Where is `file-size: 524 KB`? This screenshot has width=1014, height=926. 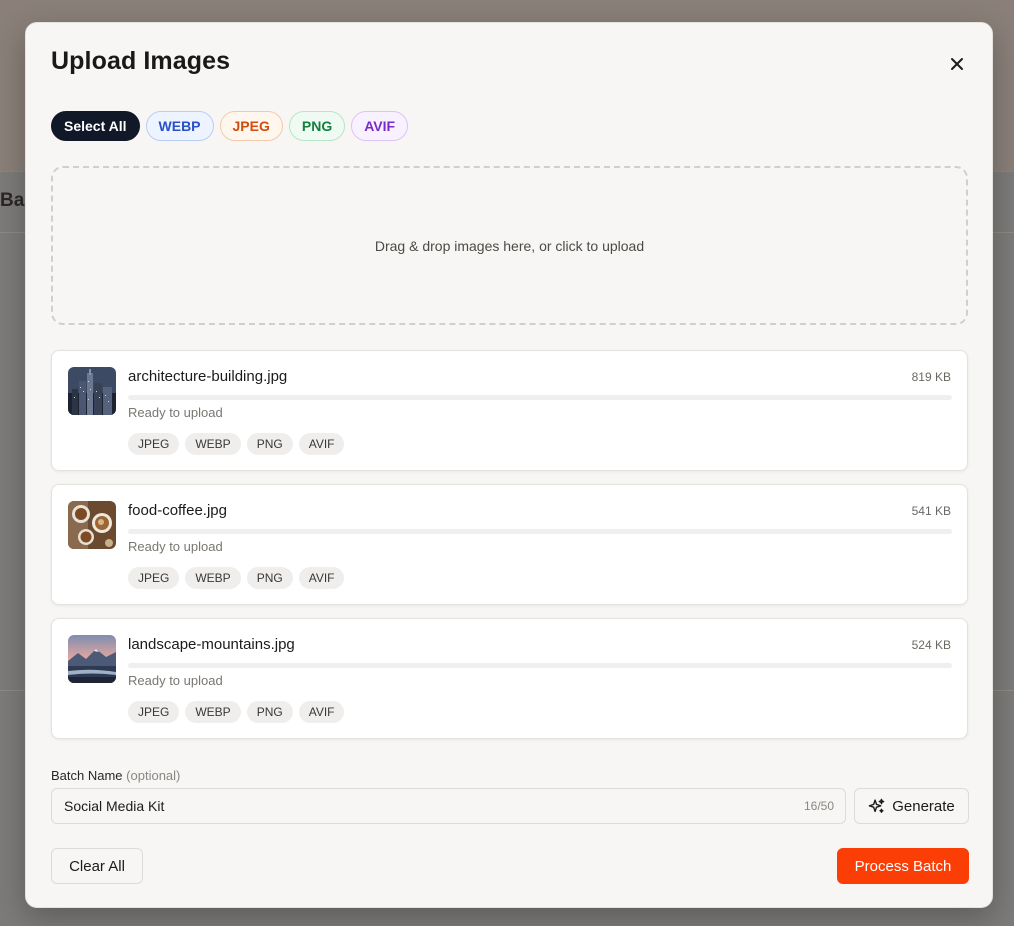 file-size: 524 KB is located at coordinates (931, 645).